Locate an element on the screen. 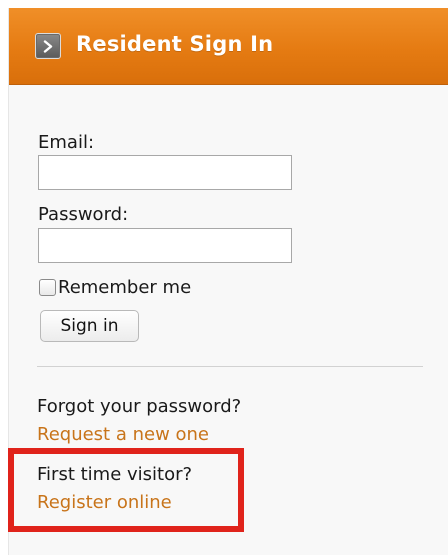 Image resolution: width=448 pixels, height=555 pixels. remember-me-label: Remember me is located at coordinates (124, 287).